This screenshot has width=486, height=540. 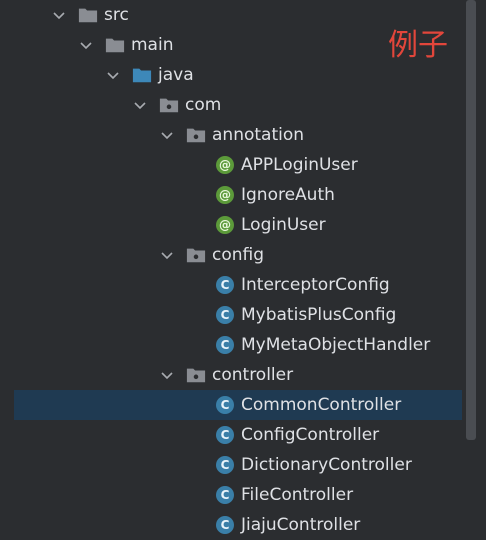 I want to click on tree-node-class: C ConfigController, so click(x=235, y=435).